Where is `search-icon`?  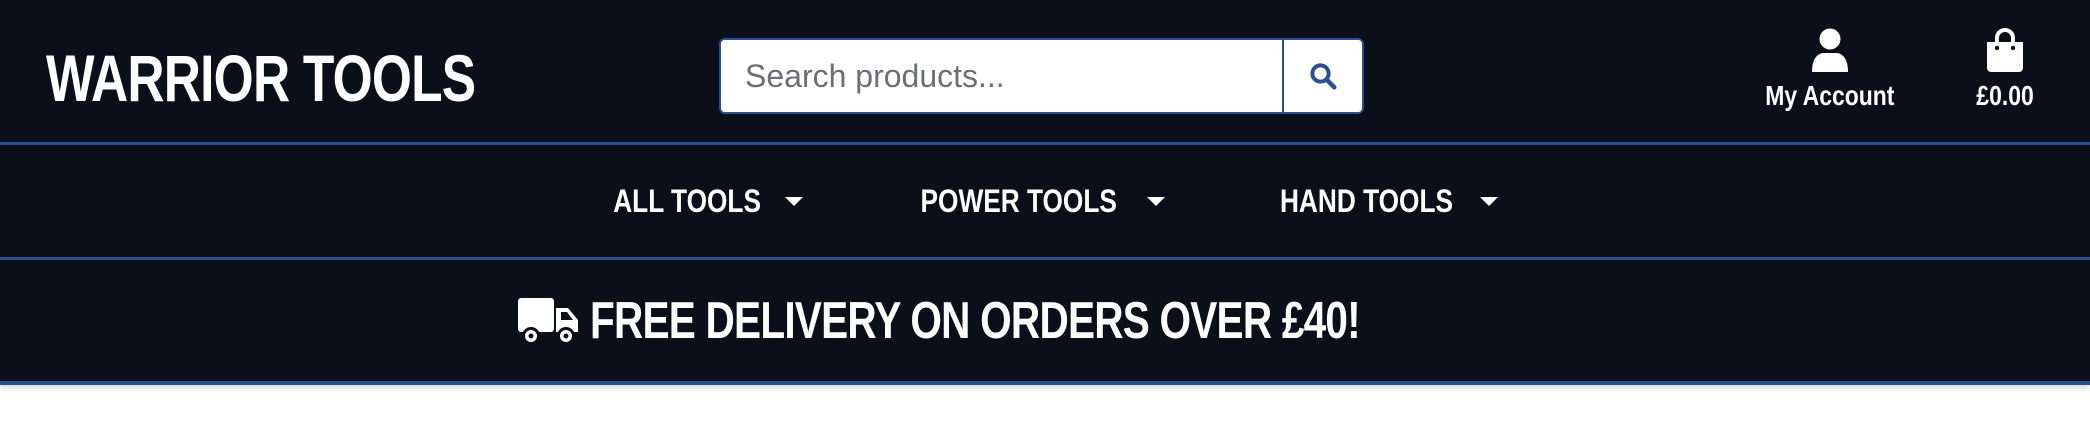
search-icon is located at coordinates (1323, 76).